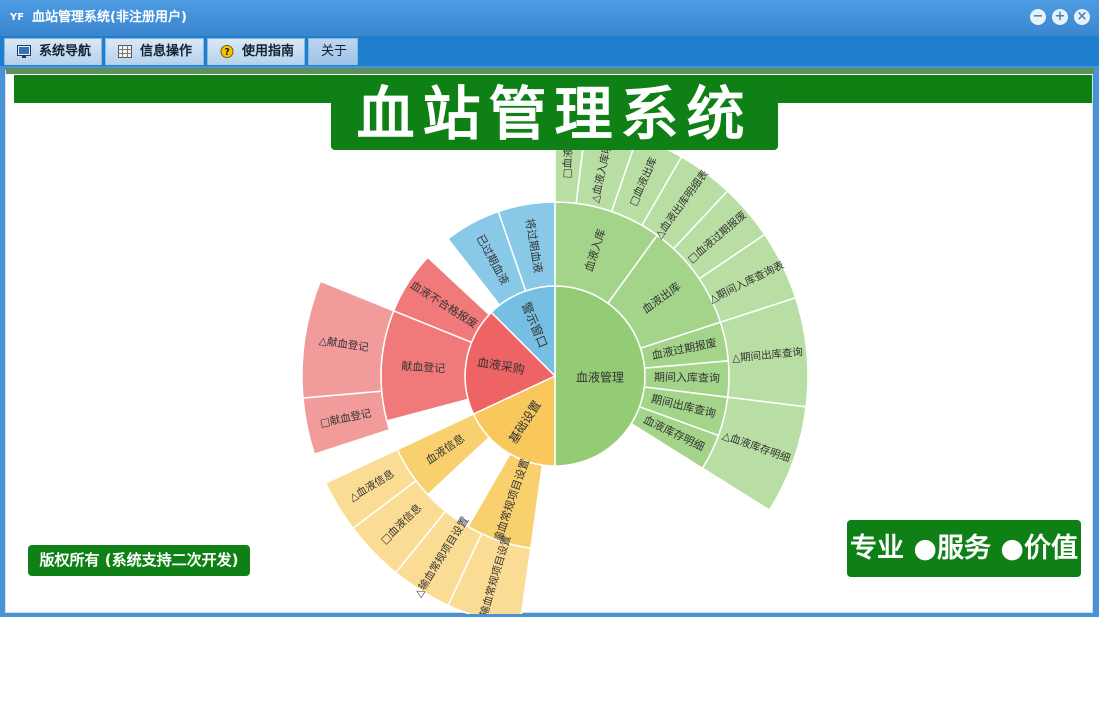 This screenshot has width=1099, height=723. Describe the element at coordinates (567, 163) in the screenshot. I see `sunburst-label: □血液` at that location.